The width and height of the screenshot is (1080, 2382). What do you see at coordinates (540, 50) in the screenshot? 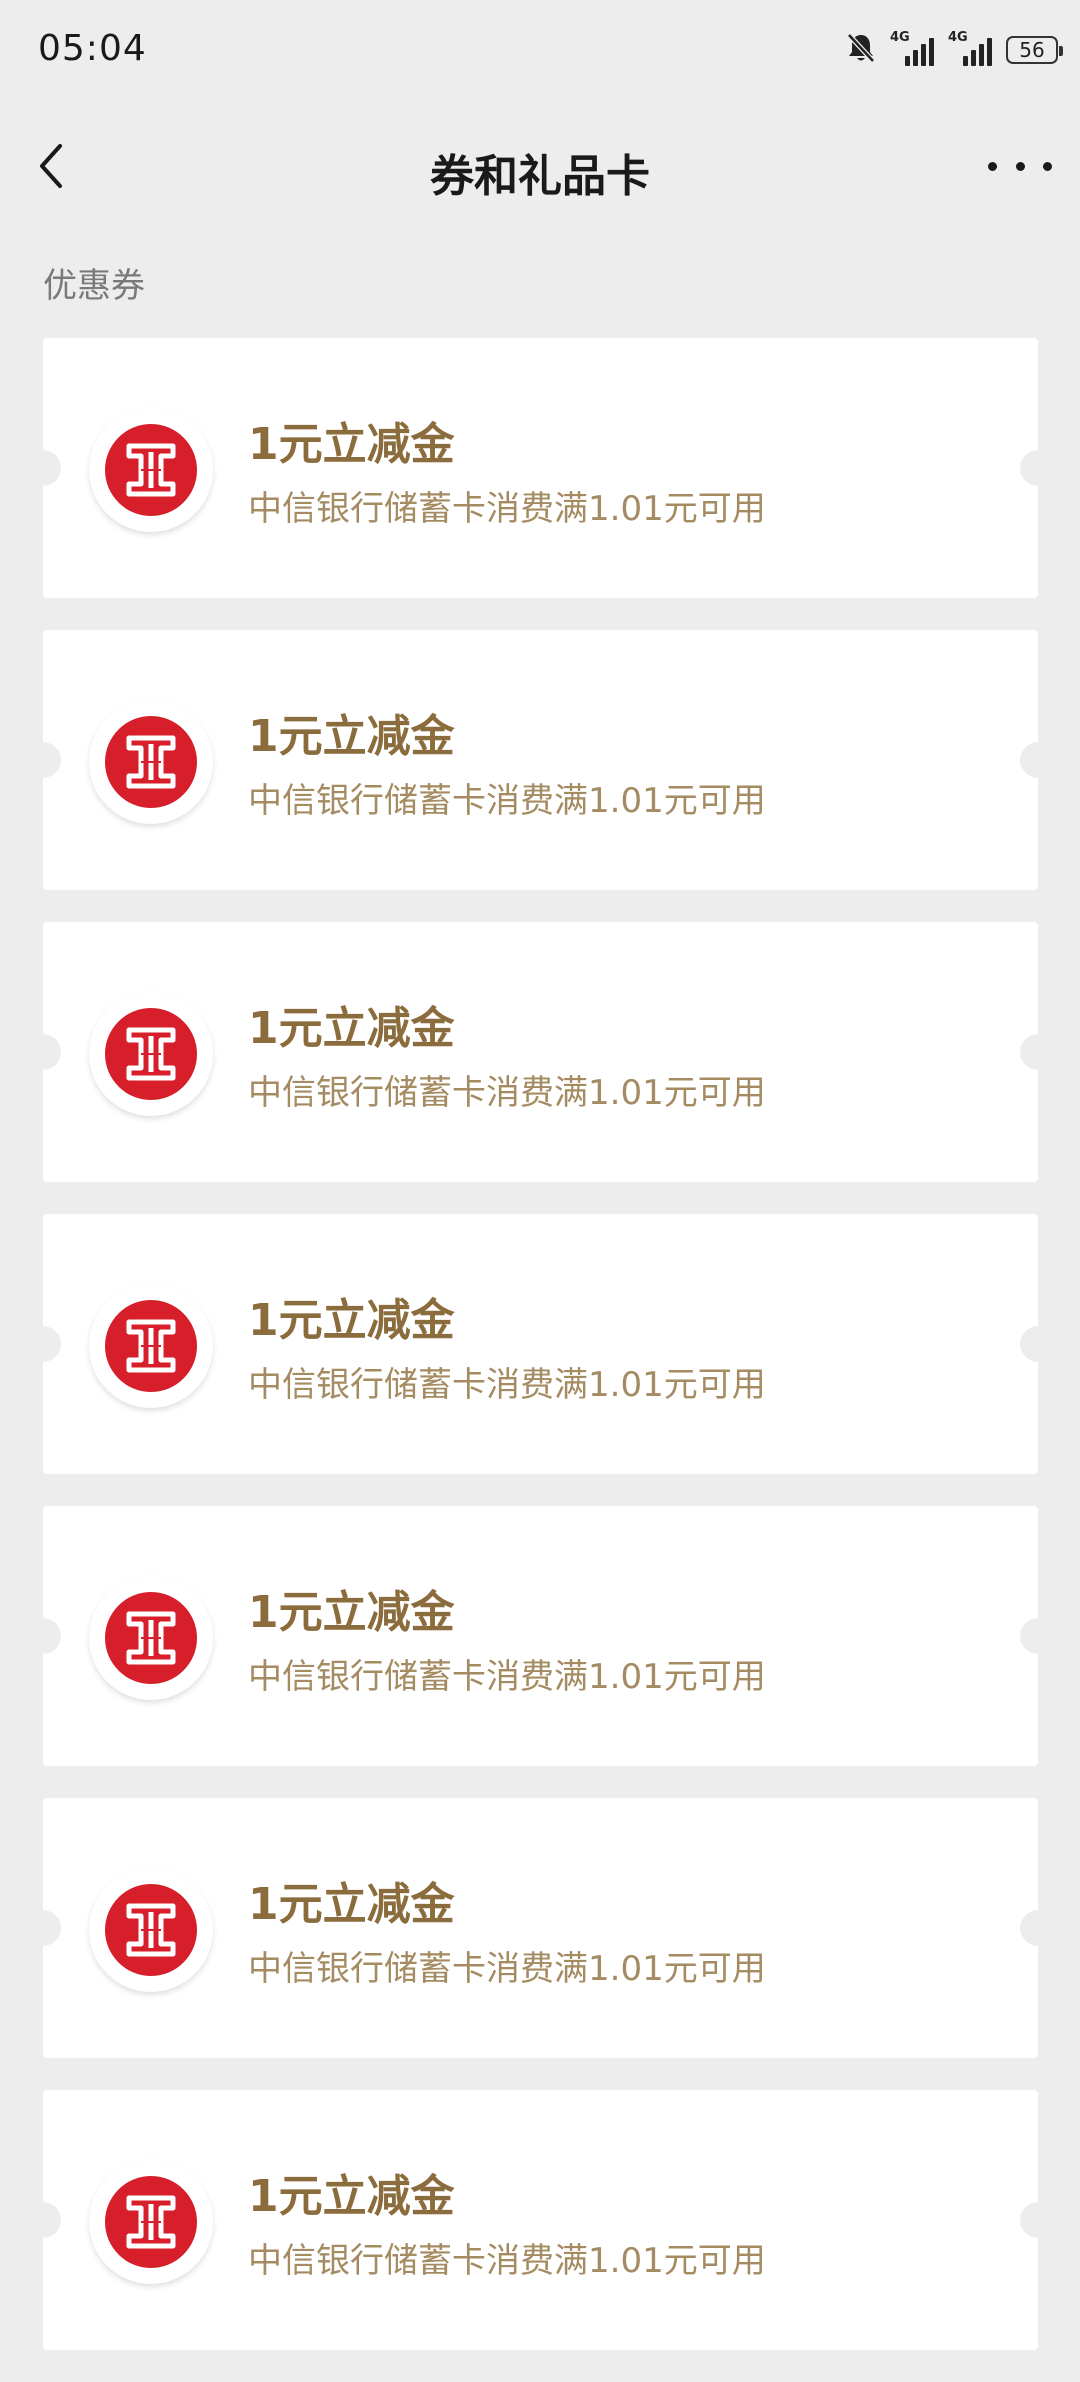
I see `status-bar: 05:04 4G 4G 56` at bounding box center [540, 50].